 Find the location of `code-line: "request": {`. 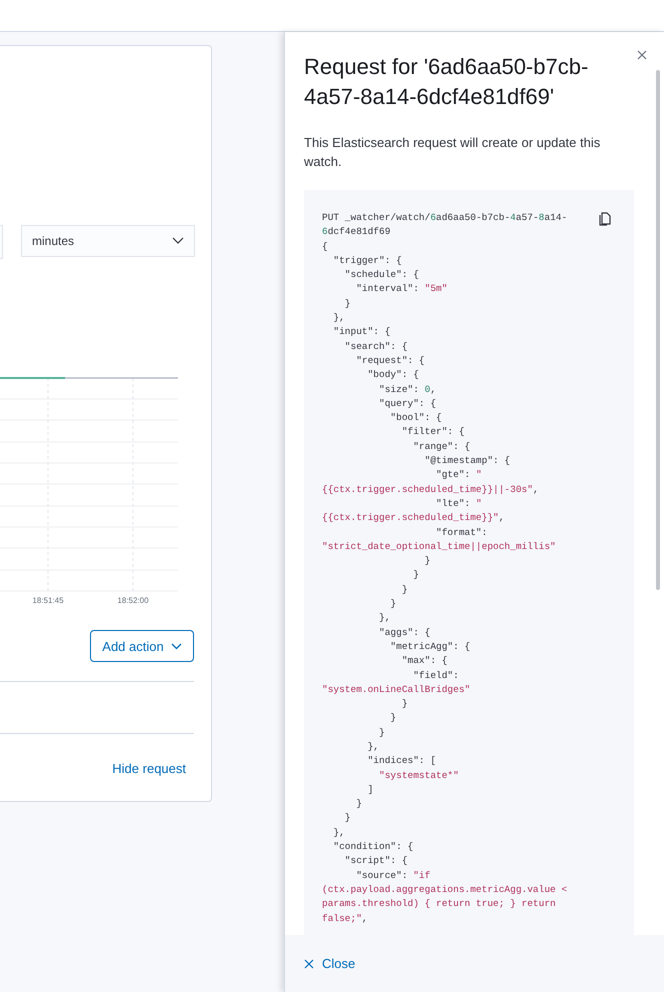

code-line: "request": { is located at coordinates (390, 361).